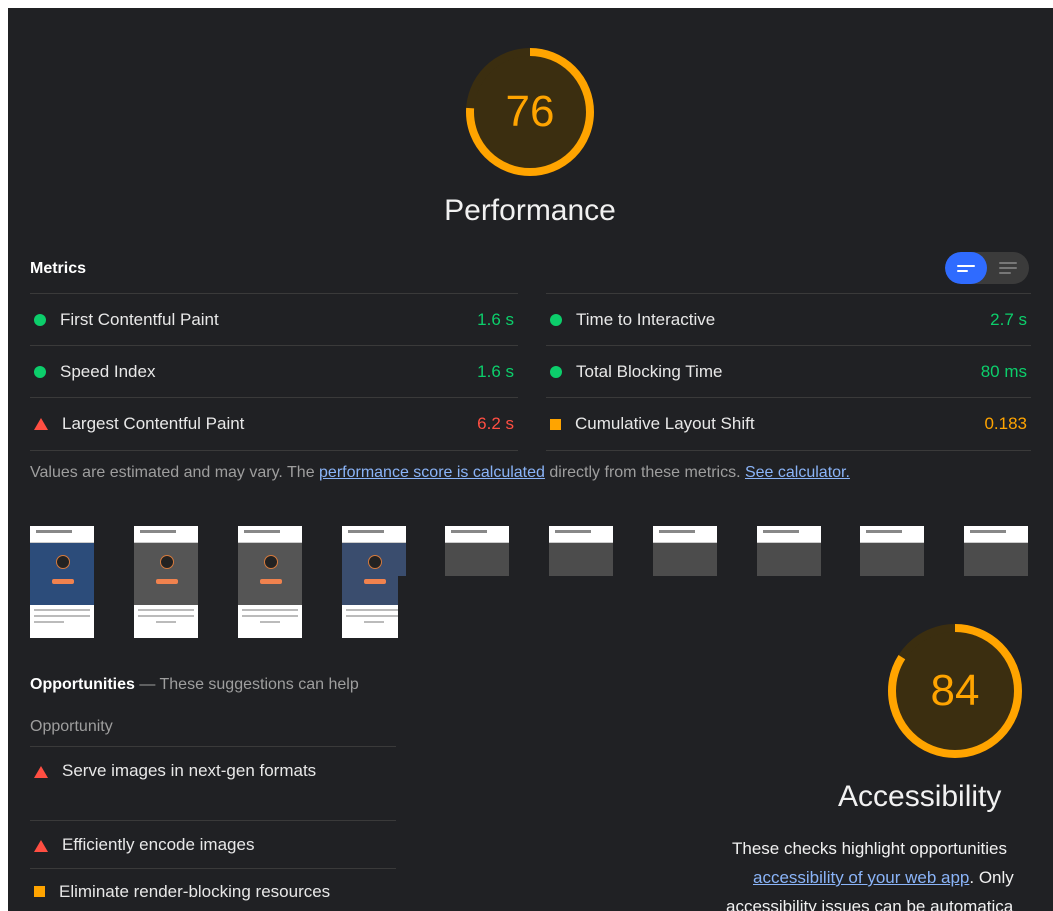 This screenshot has width=1053, height=911. I want to click on metric-cumulative-layout-shift: Cumulative Layout Shift 0.183, so click(788, 424).